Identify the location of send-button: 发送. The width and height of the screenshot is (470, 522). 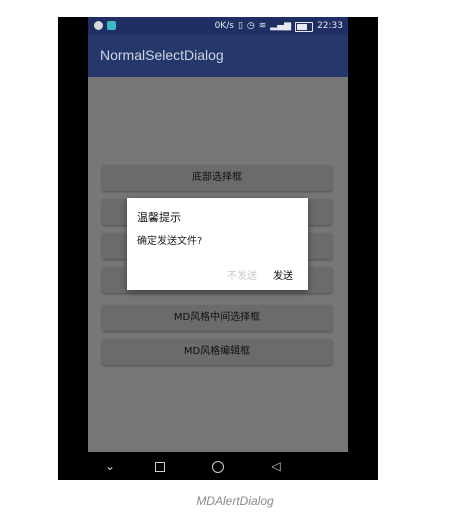
(283, 274).